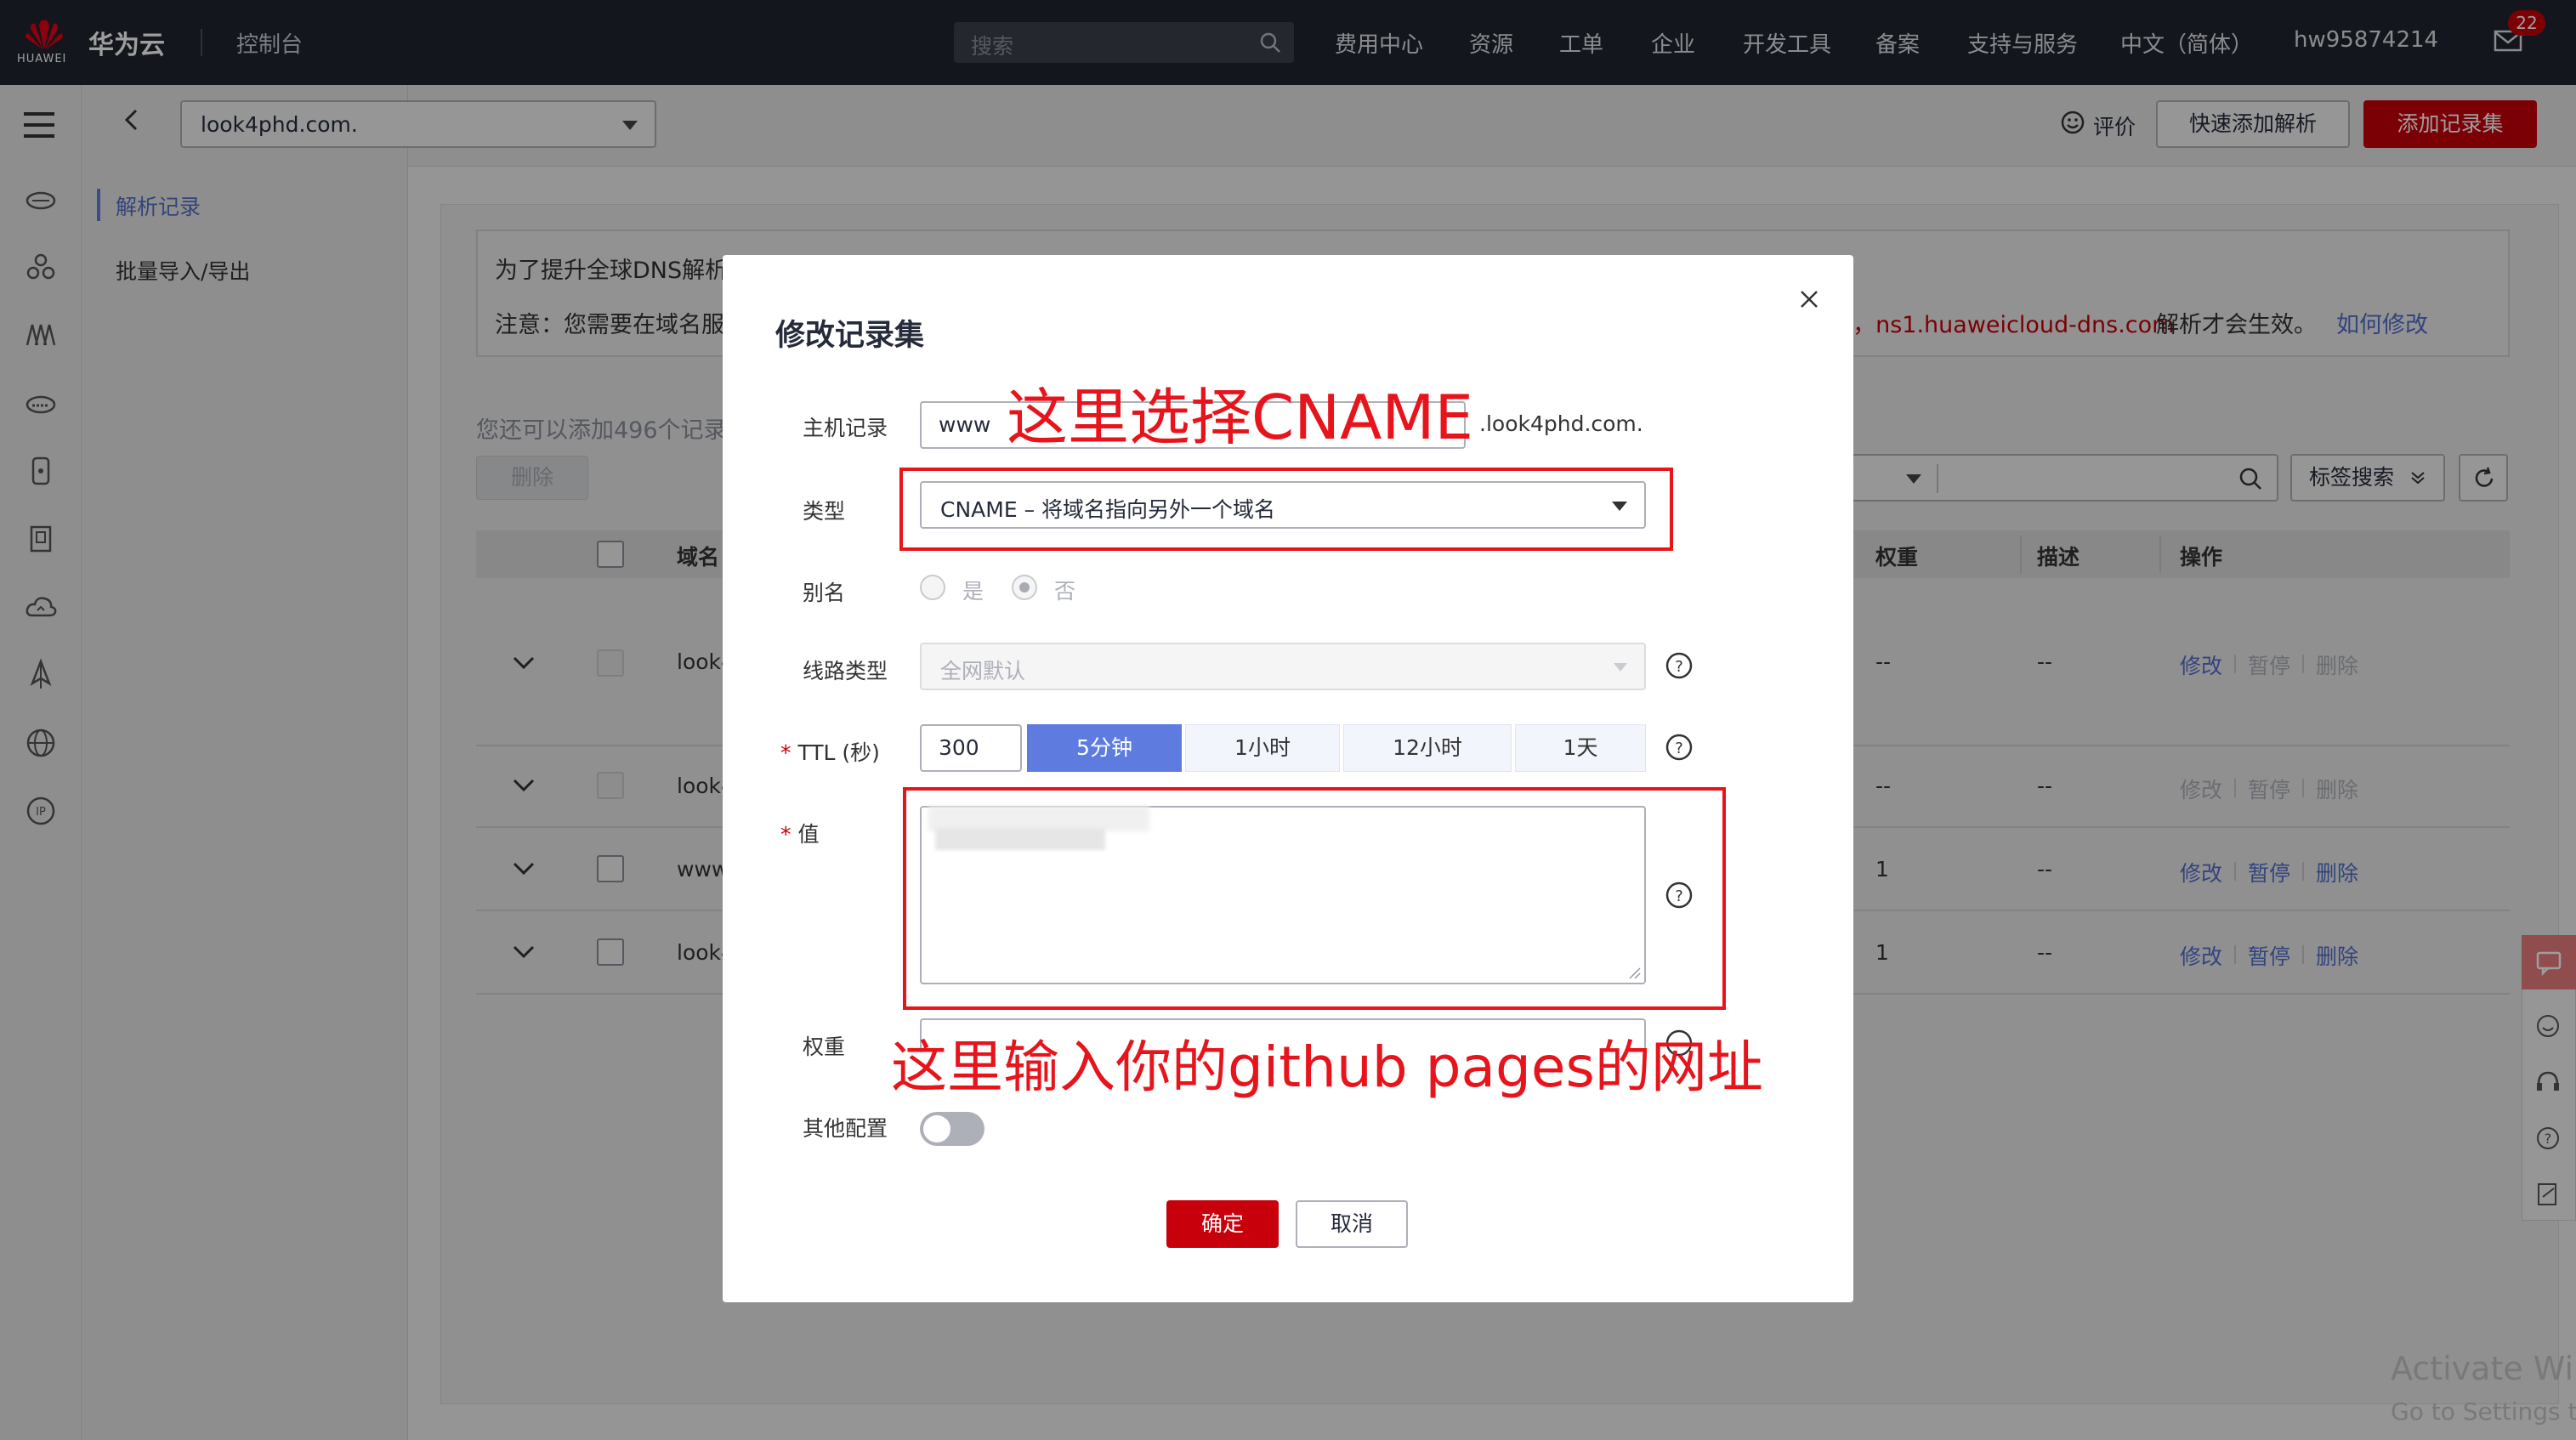 The height and width of the screenshot is (1440, 2576). What do you see at coordinates (825, 1047) in the screenshot?
I see `weight-label: 权重` at bounding box center [825, 1047].